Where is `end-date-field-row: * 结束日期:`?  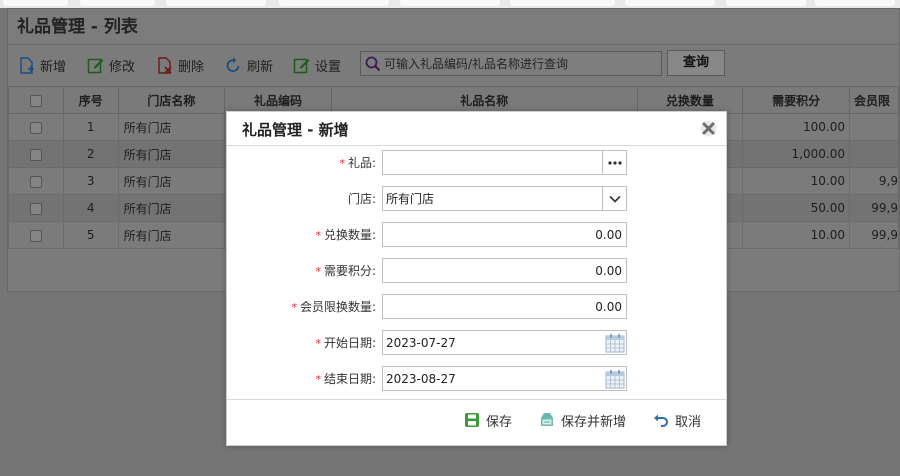 end-date-field-row: * 结束日期: is located at coordinates (476, 378).